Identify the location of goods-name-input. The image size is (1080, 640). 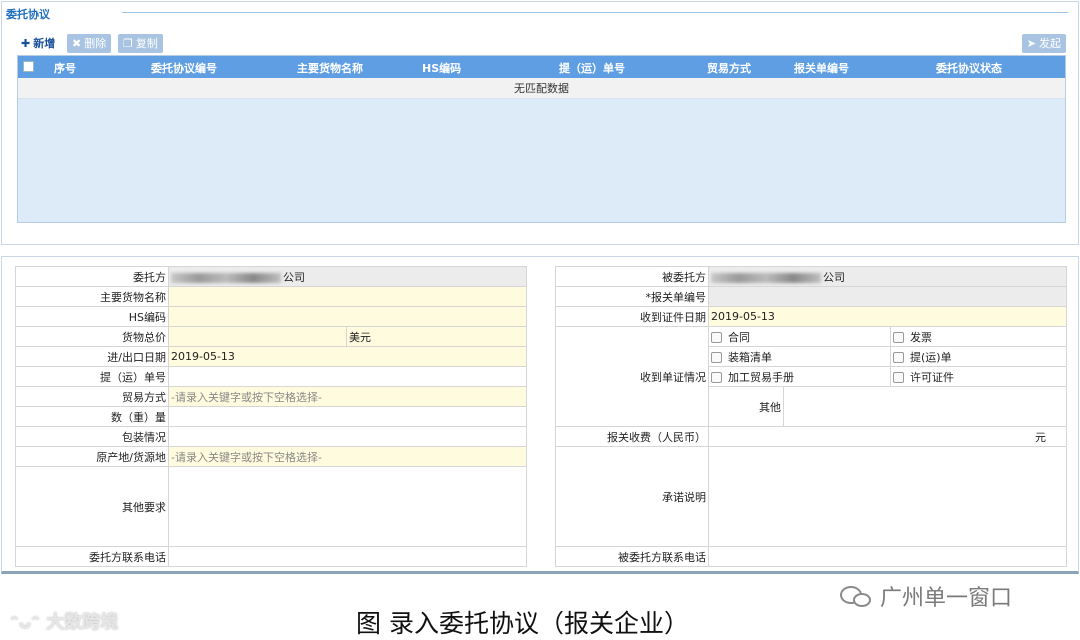
(347, 296).